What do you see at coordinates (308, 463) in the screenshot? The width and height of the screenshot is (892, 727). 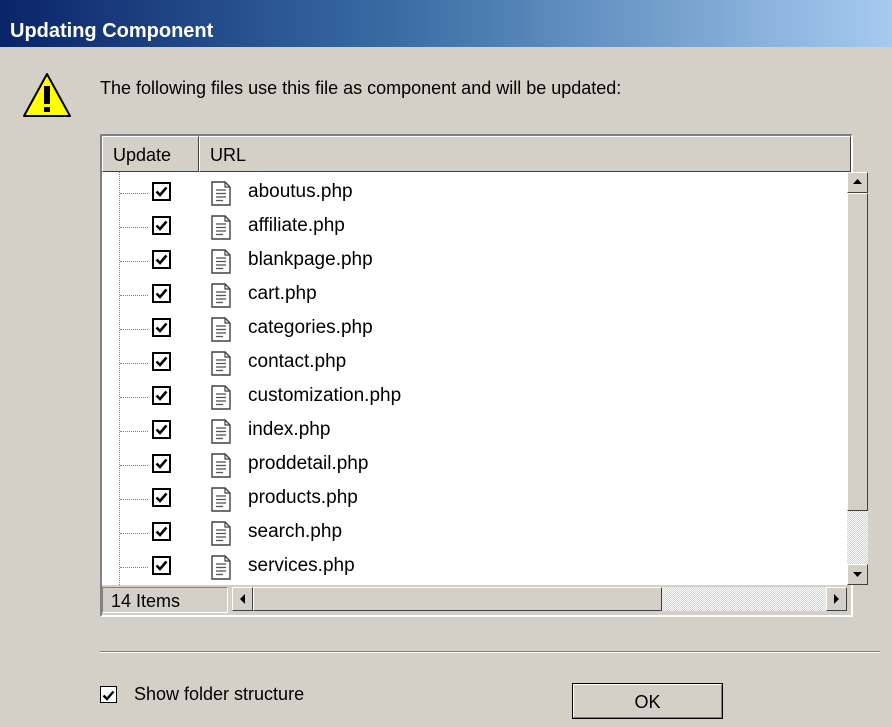 I see `file-name: proddetail.php` at bounding box center [308, 463].